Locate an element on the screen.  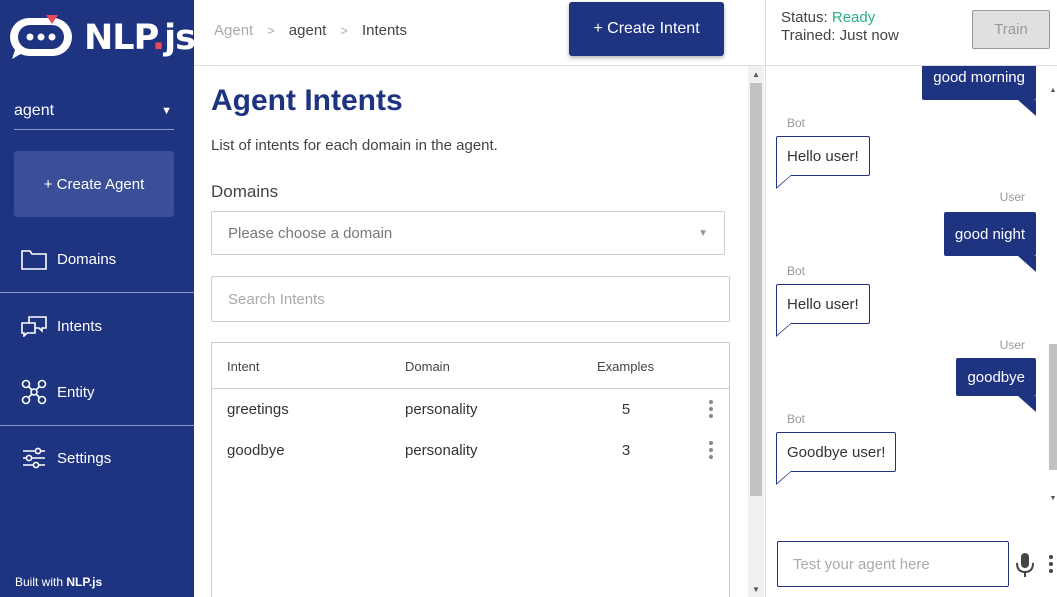
table-header: Intent Domain Examples is located at coordinates (470, 366).